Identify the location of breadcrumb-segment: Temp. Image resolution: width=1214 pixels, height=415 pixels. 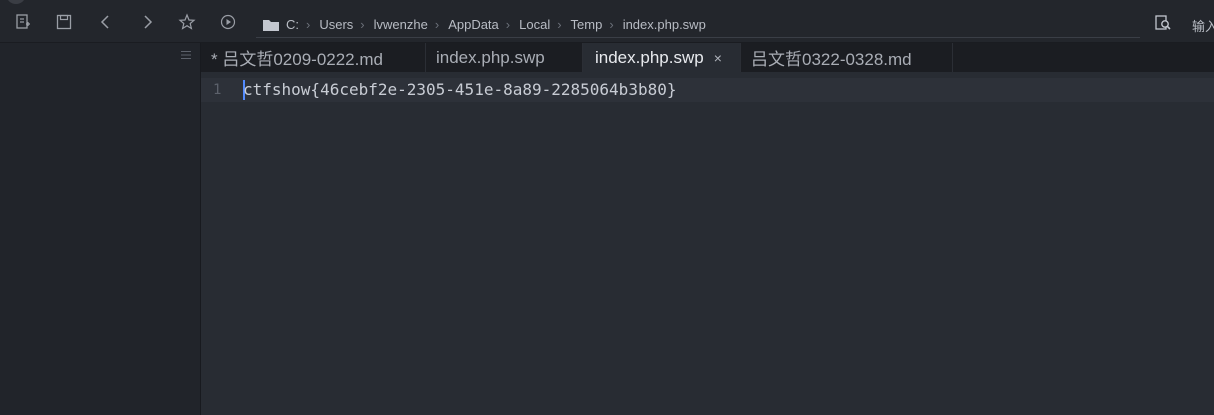
(587, 24).